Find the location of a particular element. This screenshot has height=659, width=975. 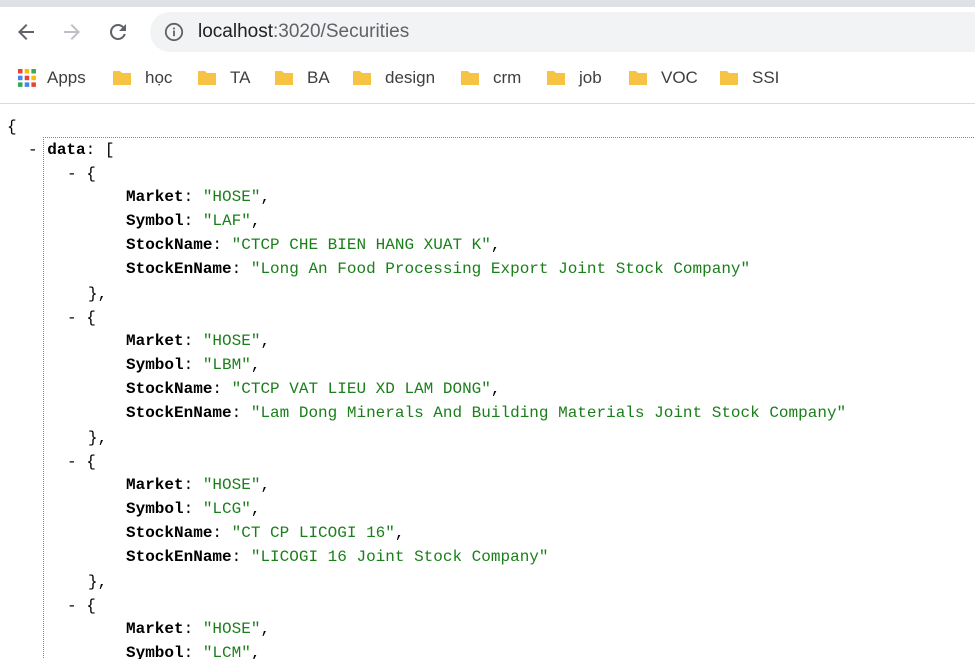

json-field-line: Symbol: "LCM", is located at coordinates (193, 651).